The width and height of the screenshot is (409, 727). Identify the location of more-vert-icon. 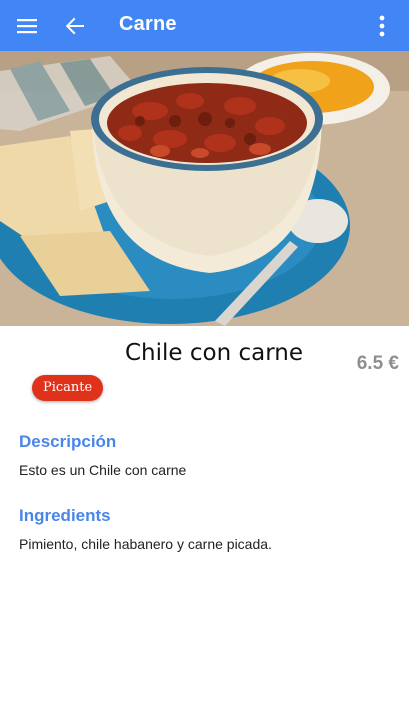
(382, 25).